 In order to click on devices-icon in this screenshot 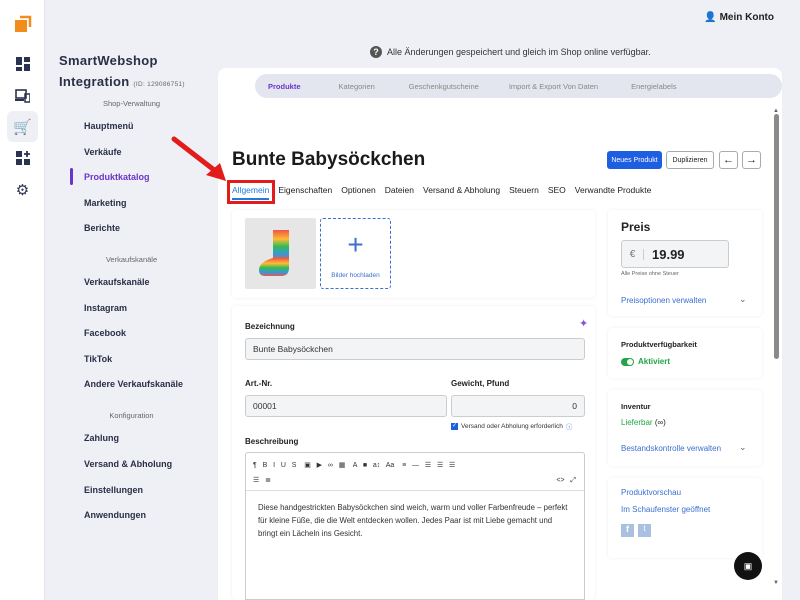, I will do `click(22, 95)`.